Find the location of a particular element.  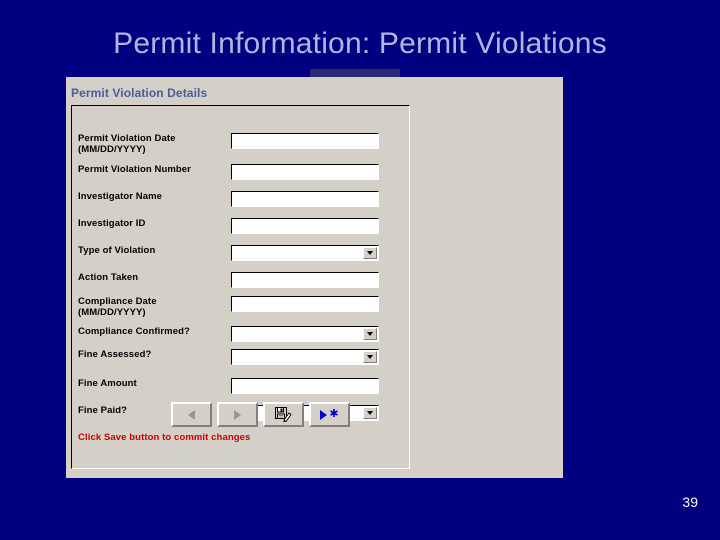

save-record-button is located at coordinates (283, 414).